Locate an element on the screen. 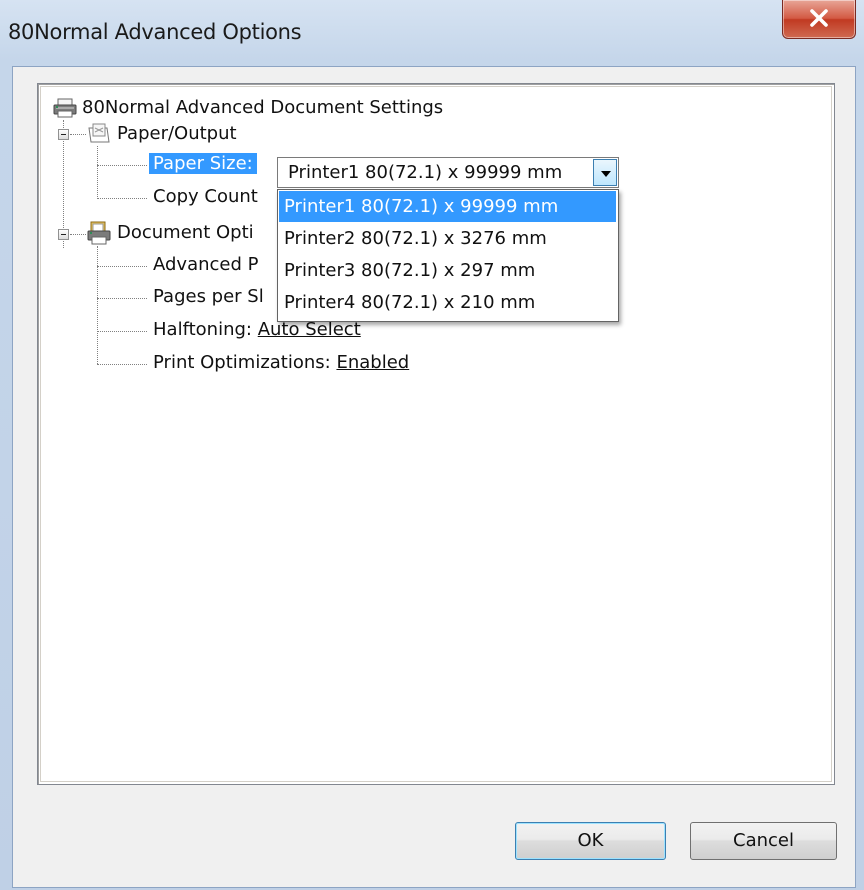 The width and height of the screenshot is (864, 890). copy-count-label: Copy Count is located at coordinates (205, 197).